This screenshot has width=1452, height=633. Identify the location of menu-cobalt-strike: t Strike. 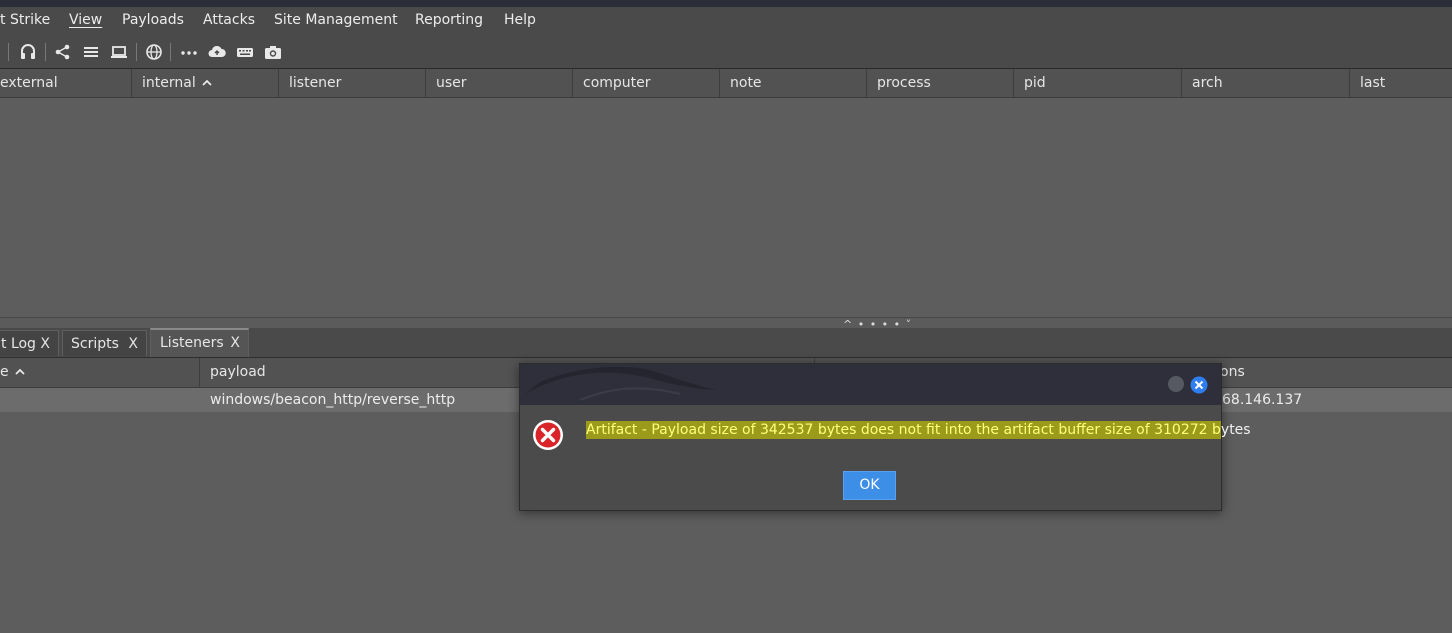
(25, 20).